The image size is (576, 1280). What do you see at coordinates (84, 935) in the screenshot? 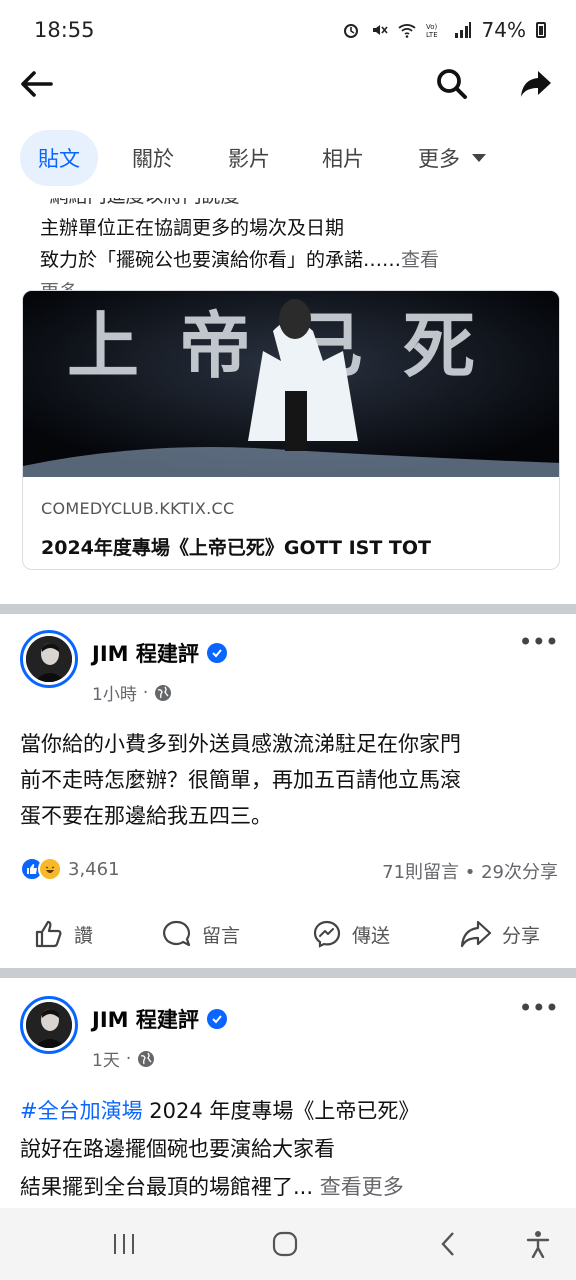
I see `like-label: 讚` at bounding box center [84, 935].